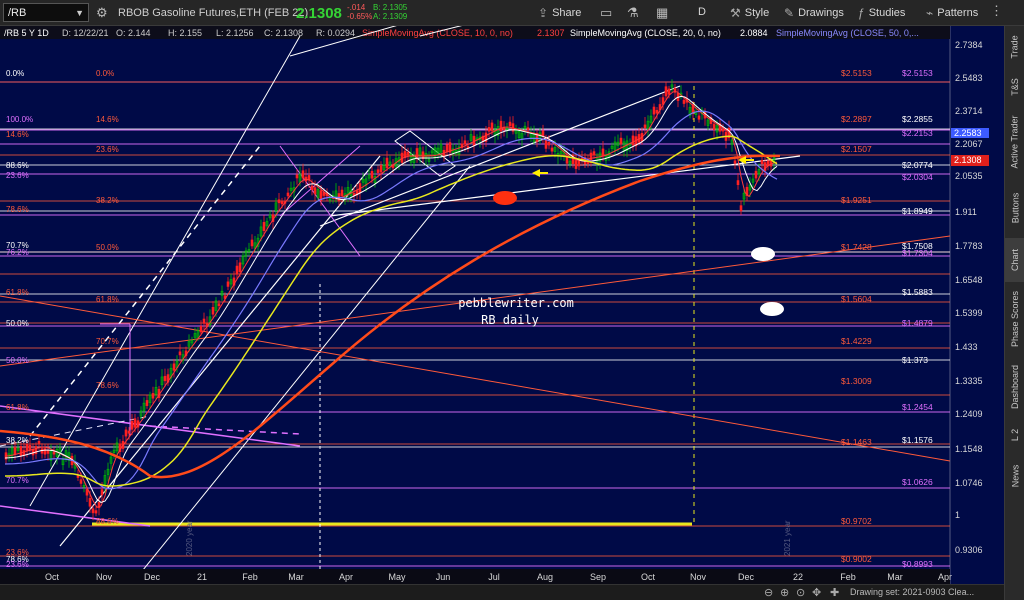 Image resolution: width=1024 pixels, height=600 pixels. I want to click on fib-right-purple-label: $2.5153, so click(917, 73).